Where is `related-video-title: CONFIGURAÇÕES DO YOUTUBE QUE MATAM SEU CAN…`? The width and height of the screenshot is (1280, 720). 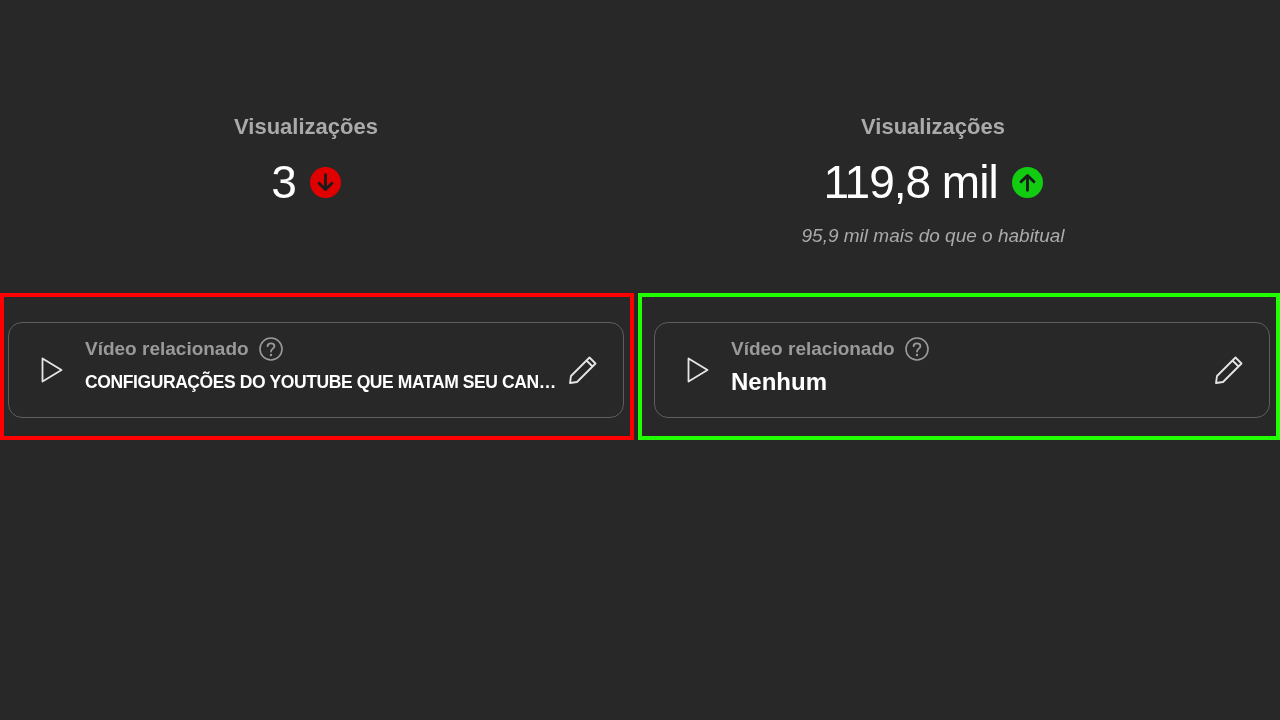 related-video-title: CONFIGURAÇÕES DO YOUTUBE QUE MATAM SEU CAN… is located at coordinates (320, 382).